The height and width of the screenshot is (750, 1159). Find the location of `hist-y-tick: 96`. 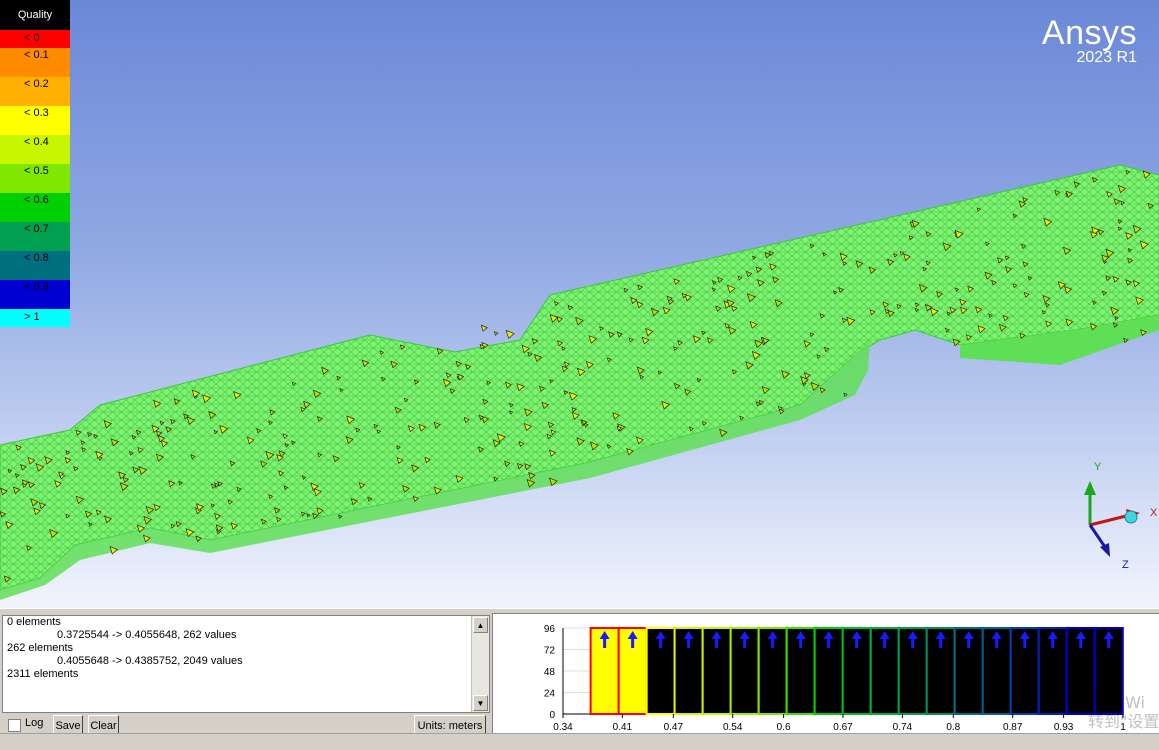

hist-y-tick: 96 is located at coordinates (550, 629).